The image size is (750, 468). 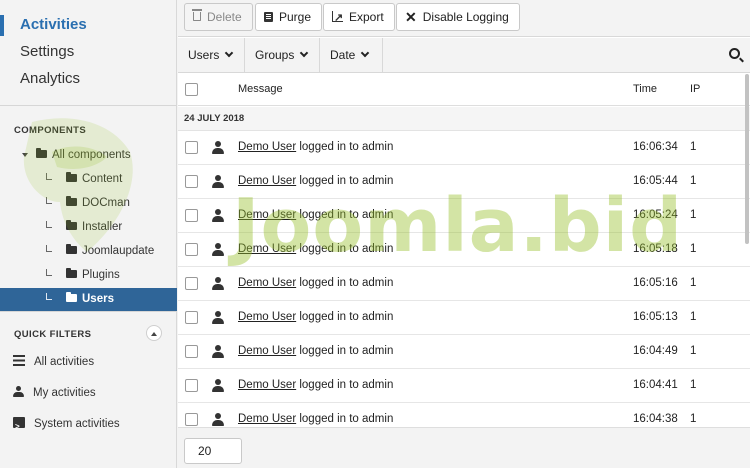 What do you see at coordinates (101, 275) in the screenshot?
I see `tree-item-label: Plugins` at bounding box center [101, 275].